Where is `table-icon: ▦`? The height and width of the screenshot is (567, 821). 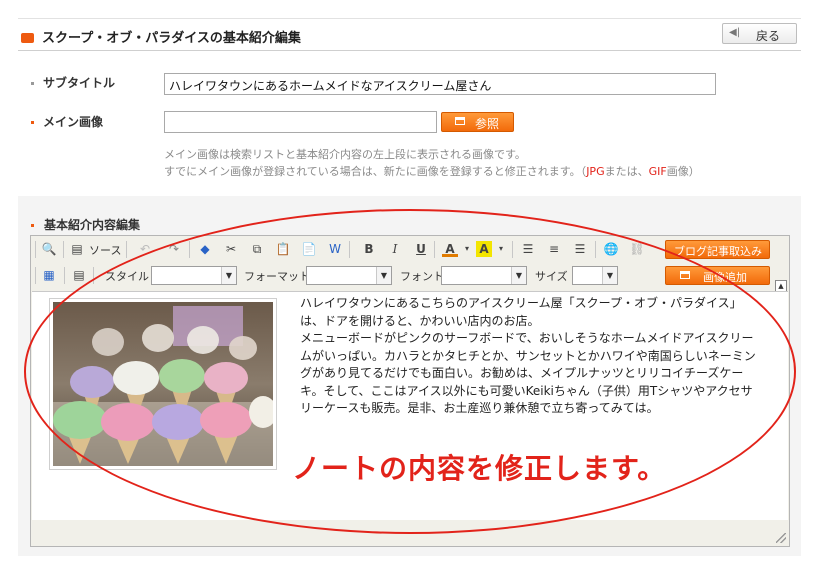 table-icon: ▦ is located at coordinates (49, 275).